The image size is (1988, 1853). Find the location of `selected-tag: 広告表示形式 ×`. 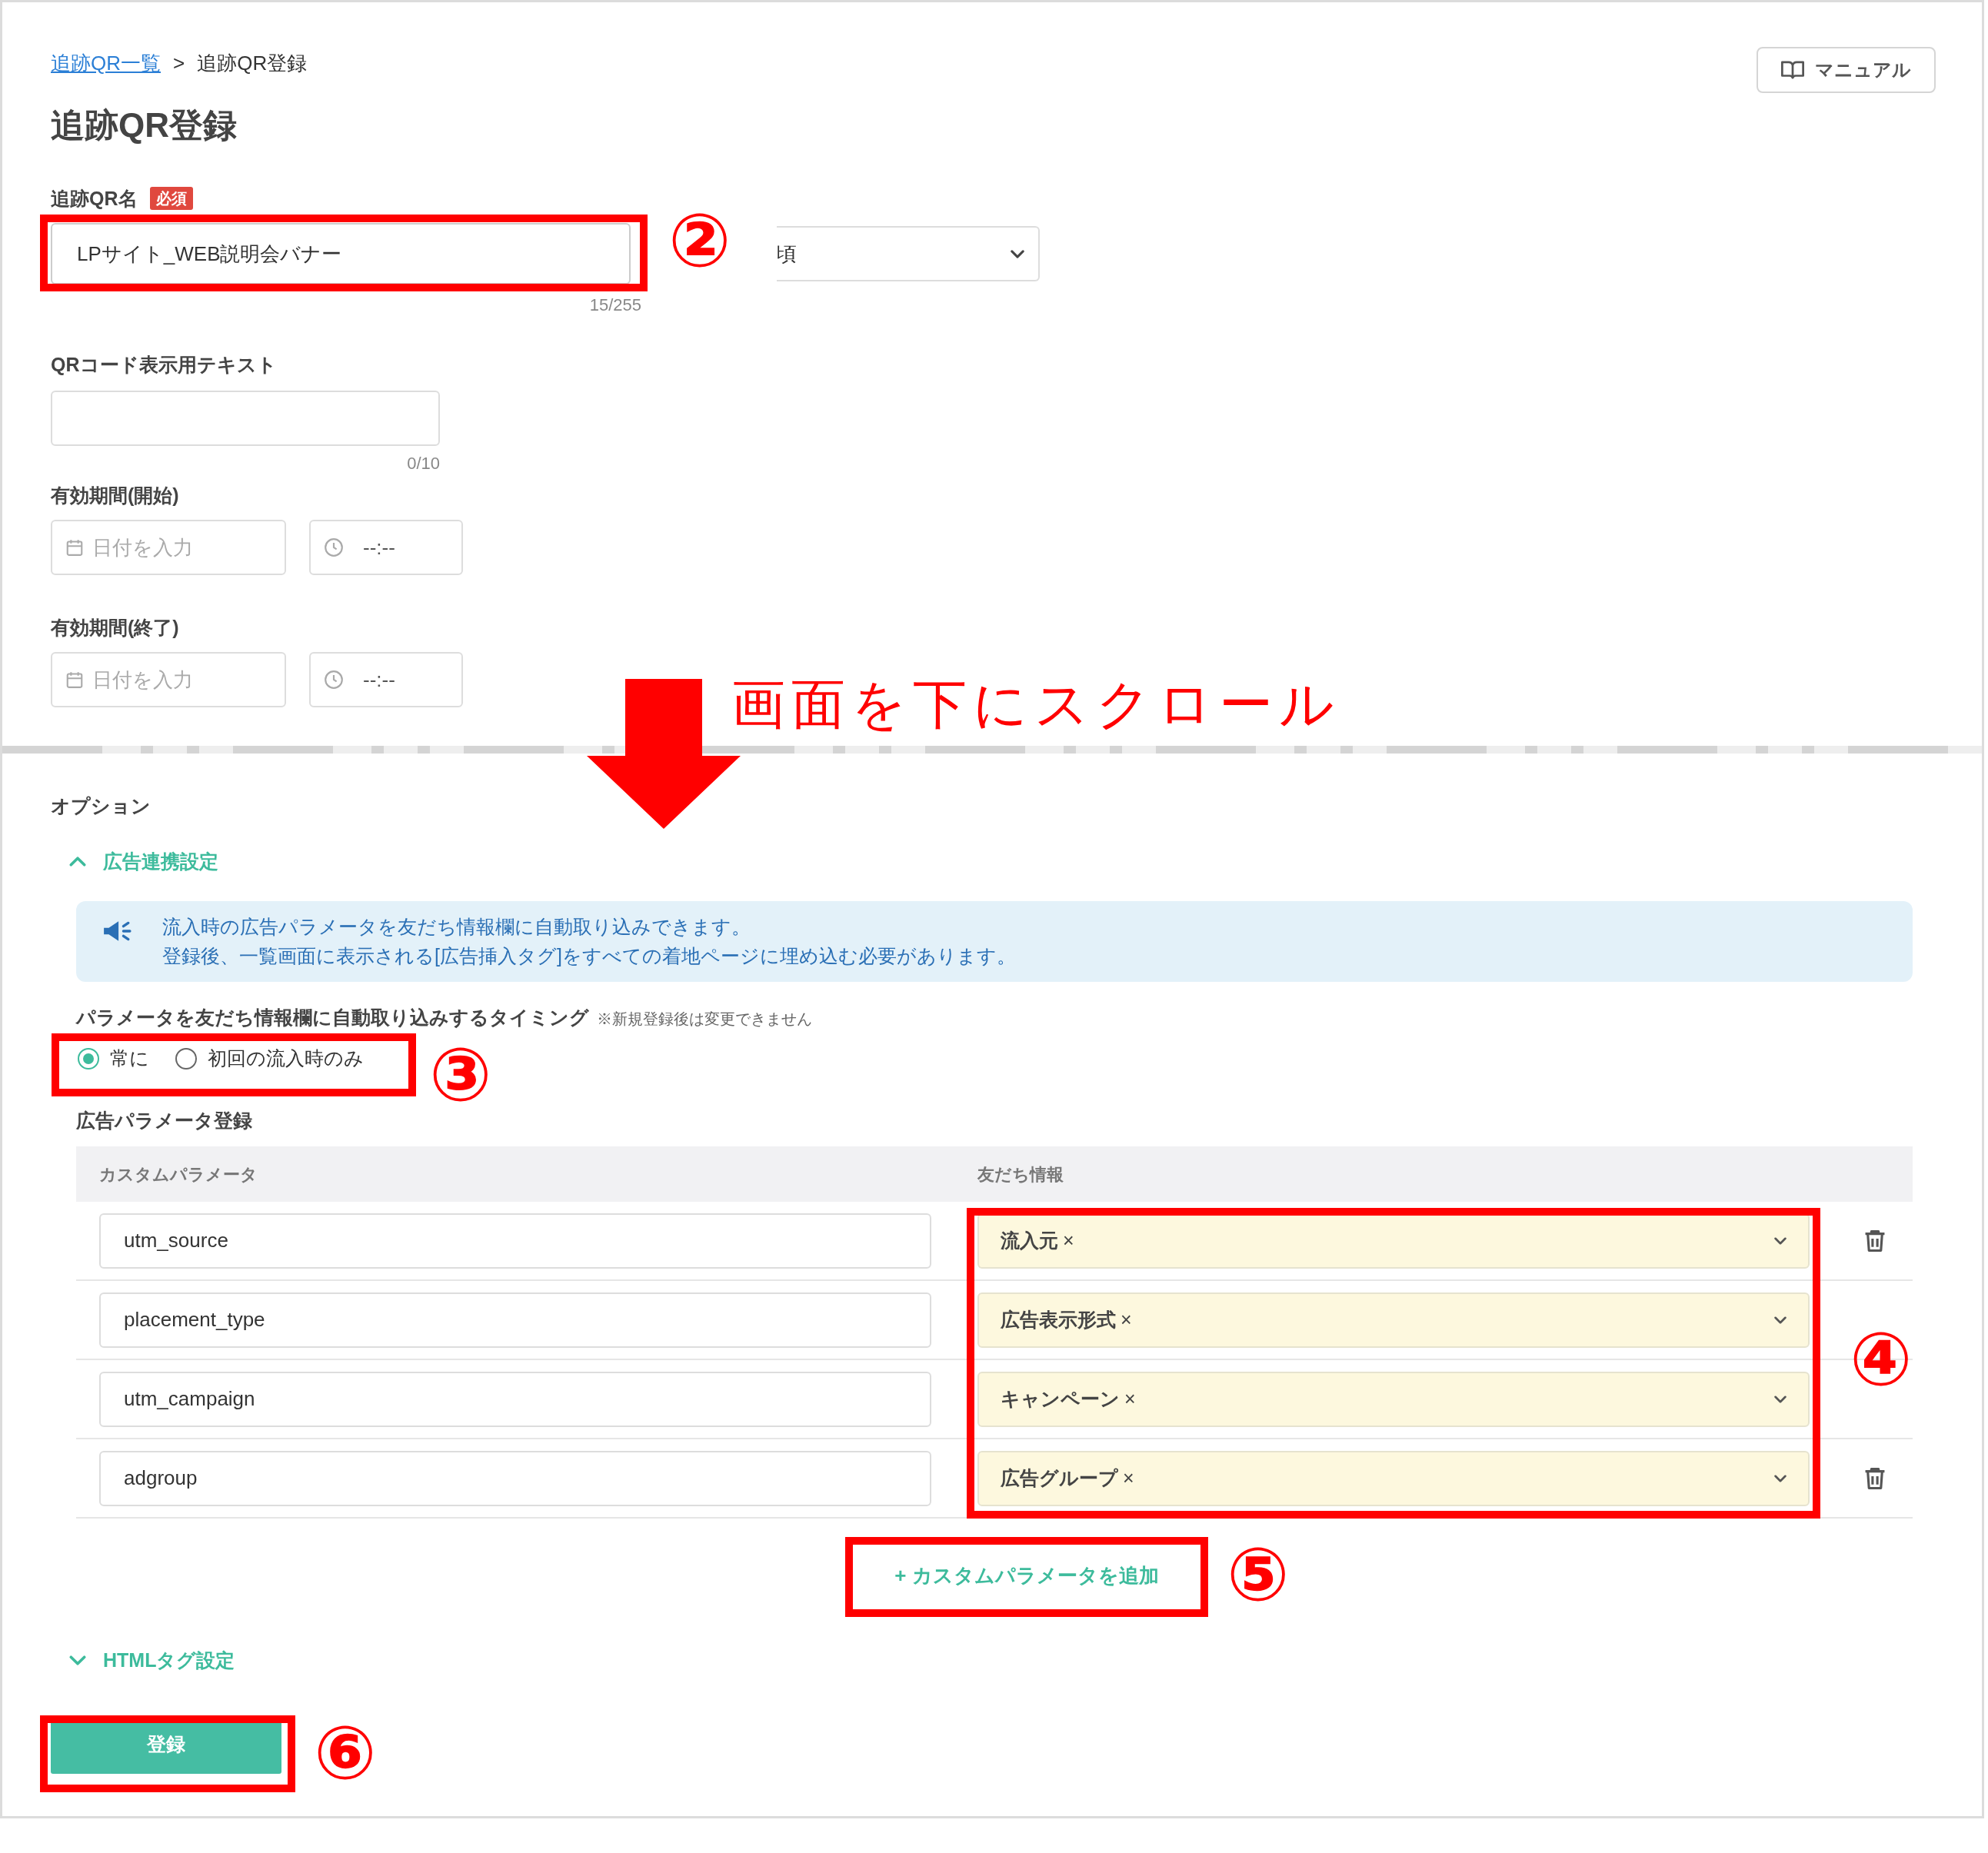

selected-tag: 広告表示形式 × is located at coordinates (1066, 1320).